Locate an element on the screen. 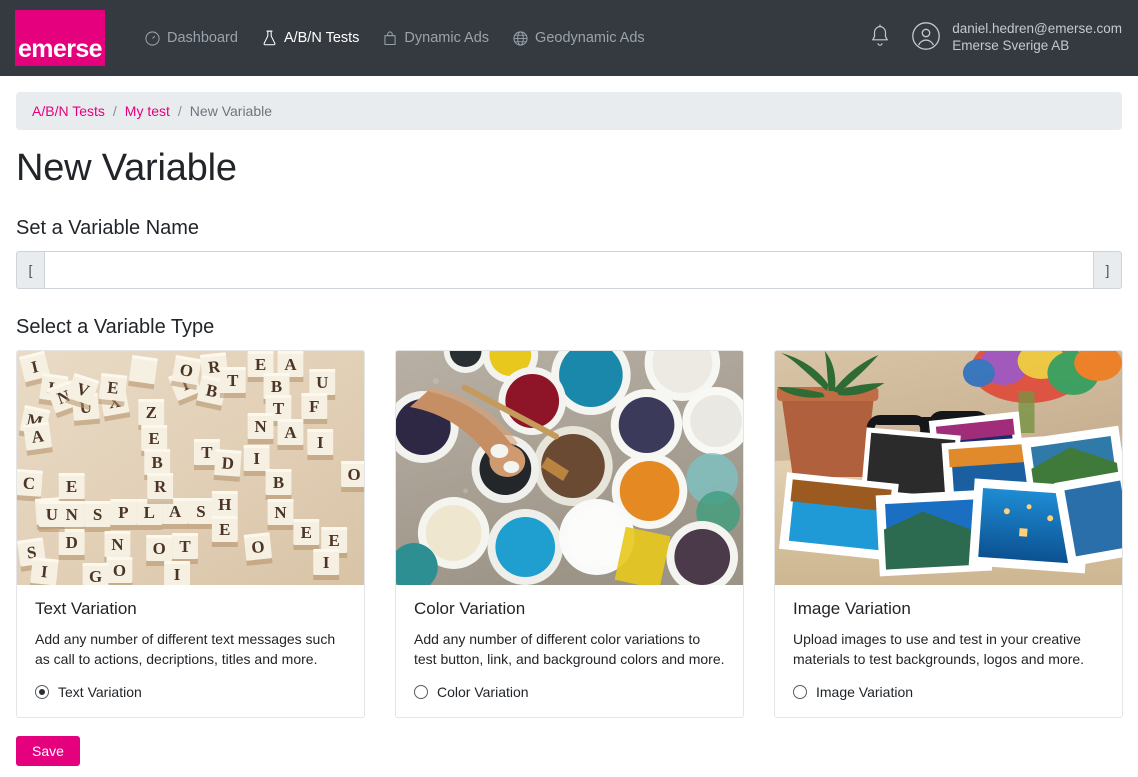 This screenshot has width=1138, height=777. nav-label-geodynamic-ads: Geodynamic Ads is located at coordinates (590, 38).